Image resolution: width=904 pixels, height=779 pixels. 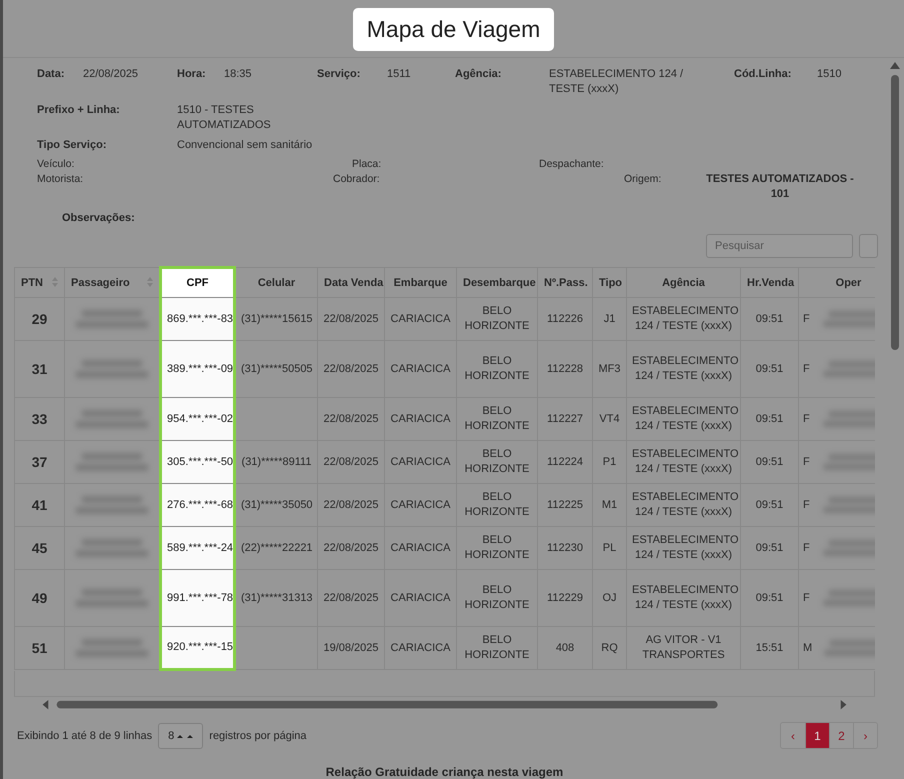 I want to click on cpf-cell: 869.***.***-83, so click(x=197, y=319).